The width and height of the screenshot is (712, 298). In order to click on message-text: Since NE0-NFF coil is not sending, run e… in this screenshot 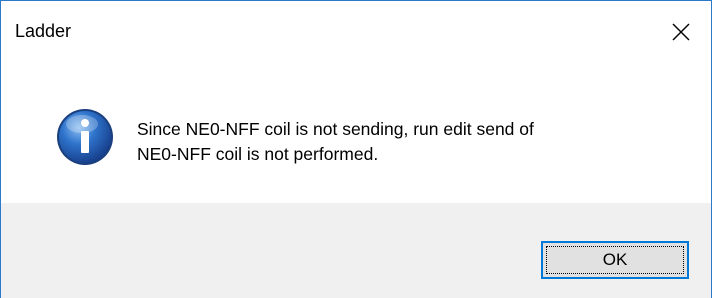, I will do `click(417, 142)`.